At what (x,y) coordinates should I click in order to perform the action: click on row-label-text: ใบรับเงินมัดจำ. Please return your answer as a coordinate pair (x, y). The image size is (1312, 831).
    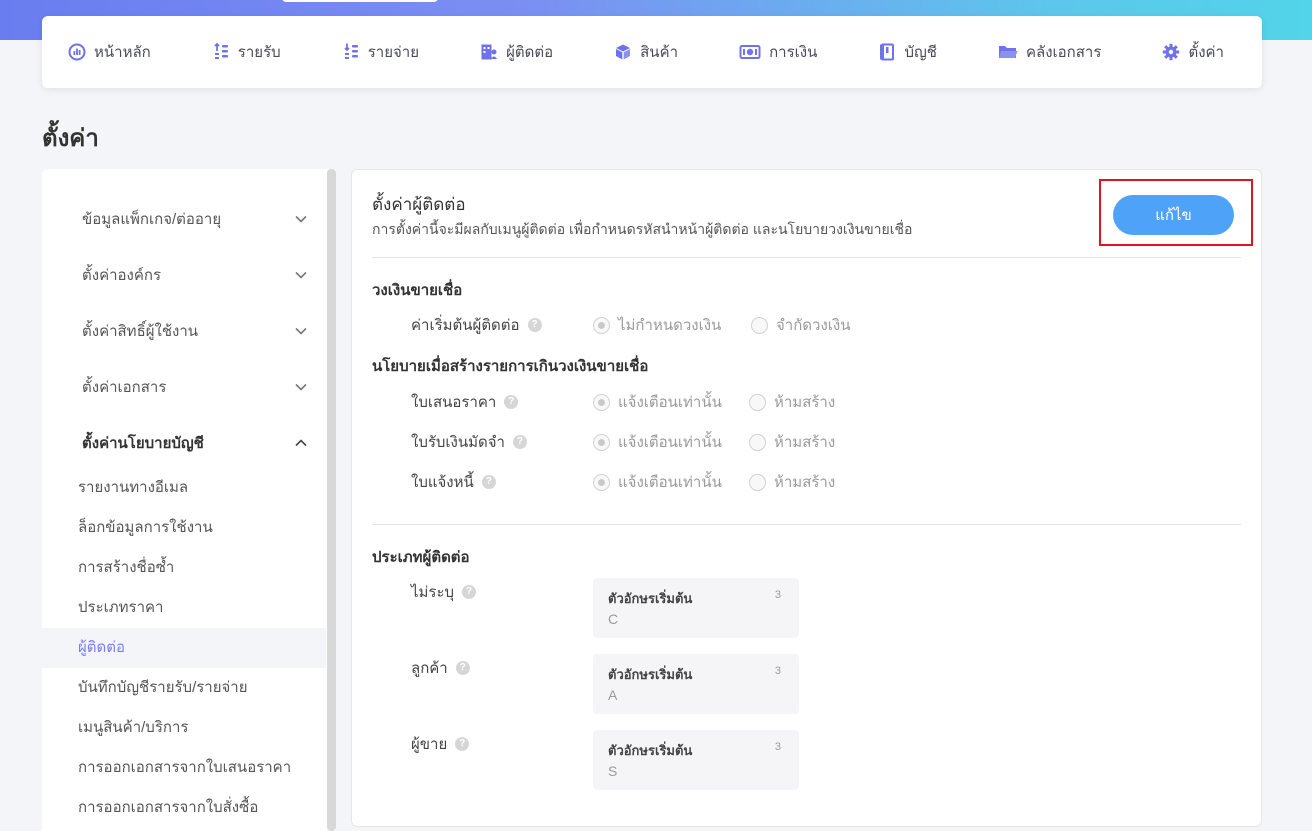
    Looking at the image, I should click on (458, 442).